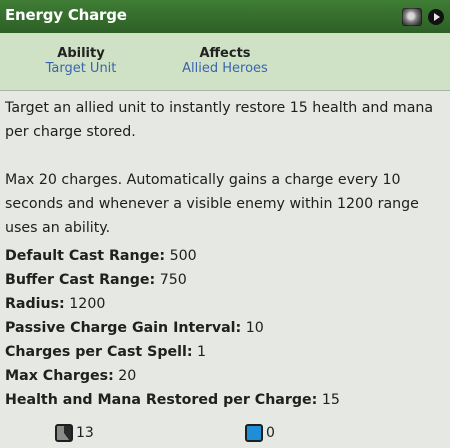 This screenshot has height=448, width=450. What do you see at coordinates (99, 352) in the screenshot?
I see `stat-label: Charges per Cast Spell:` at bounding box center [99, 352].